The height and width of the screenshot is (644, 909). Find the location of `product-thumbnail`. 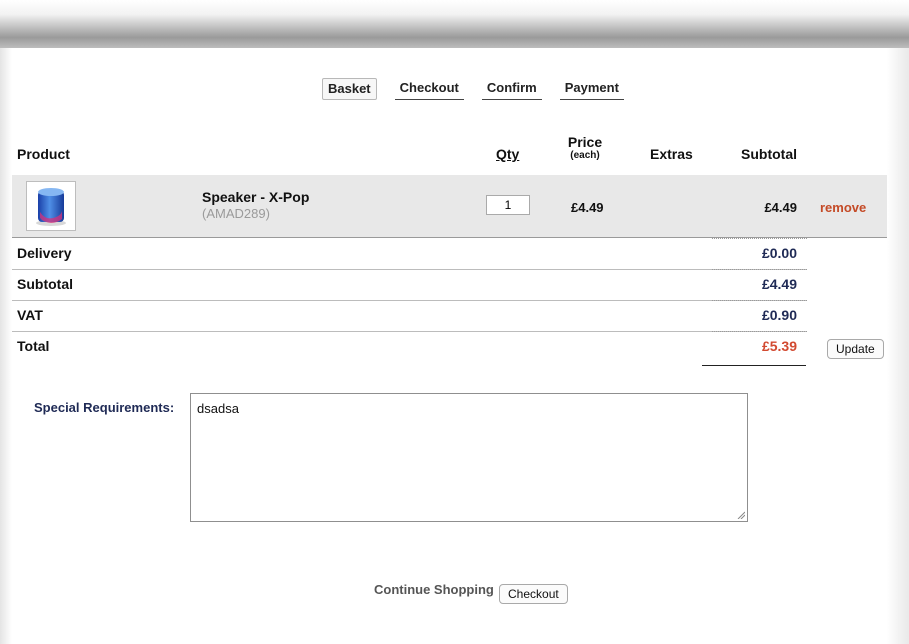

product-thumbnail is located at coordinates (51, 206).